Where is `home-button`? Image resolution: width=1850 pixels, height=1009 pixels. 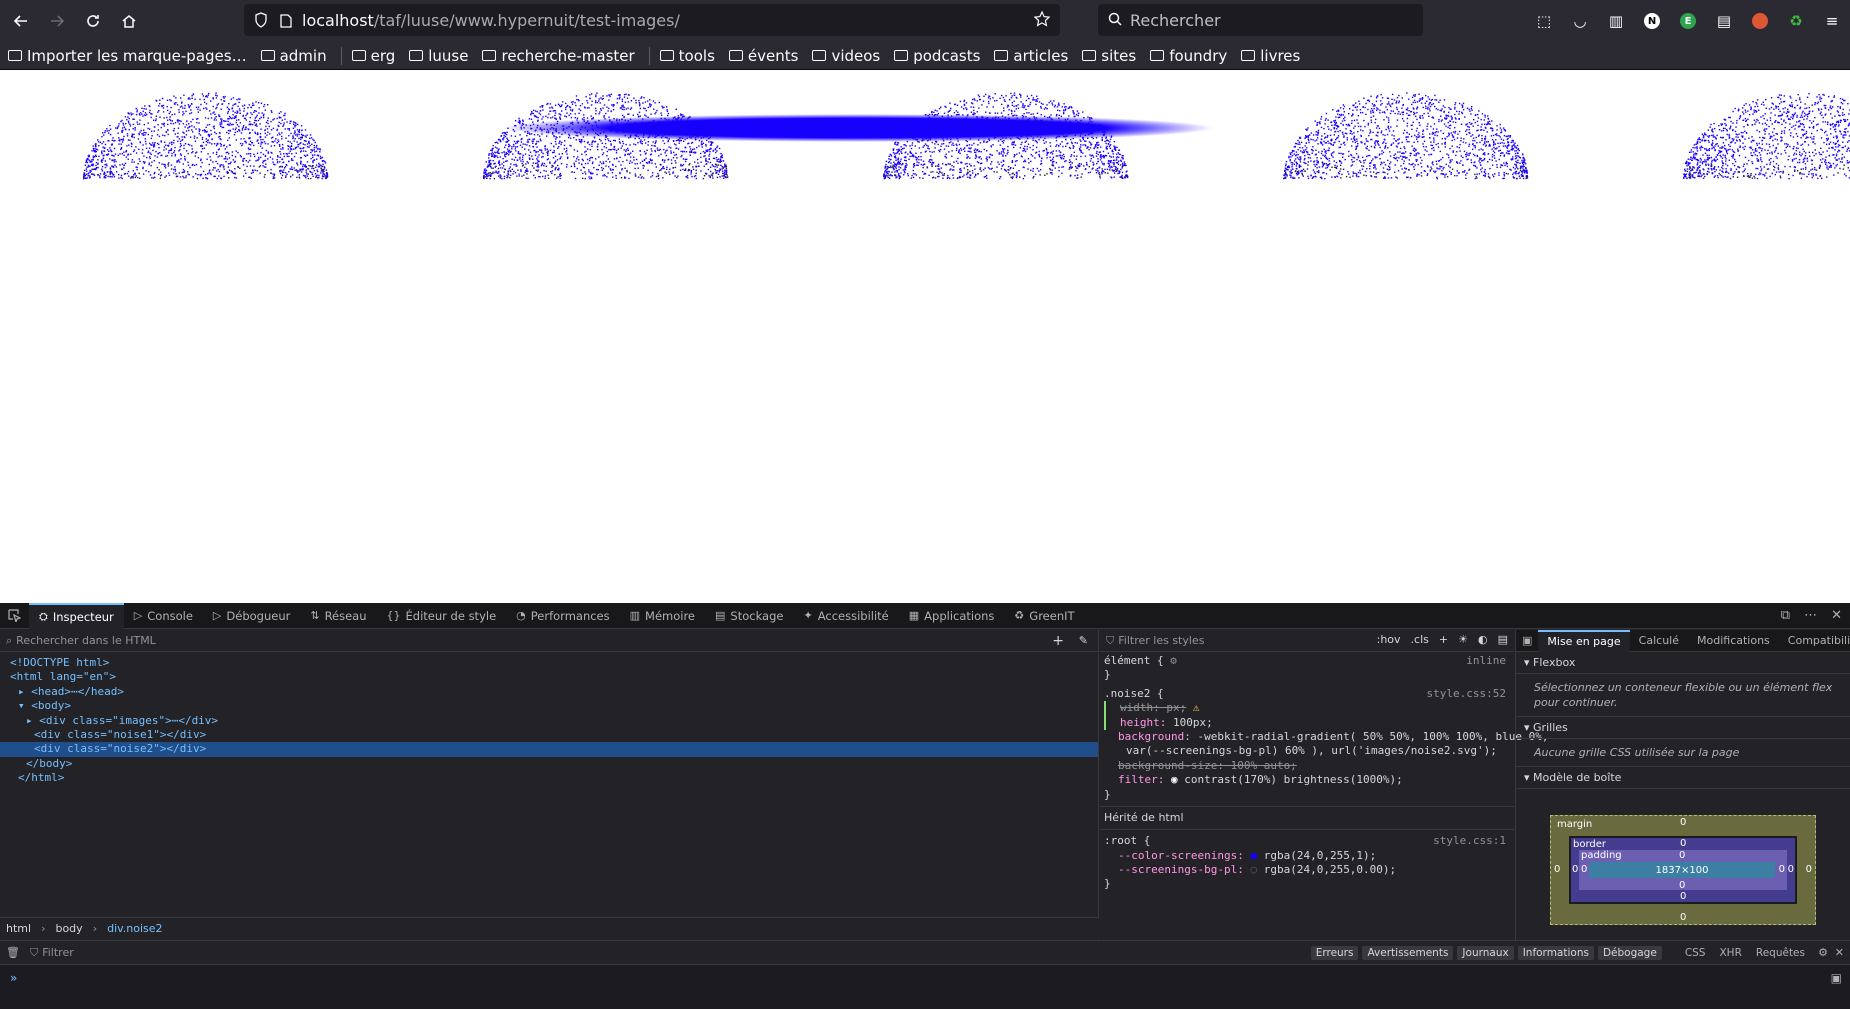 home-button is located at coordinates (129, 21).